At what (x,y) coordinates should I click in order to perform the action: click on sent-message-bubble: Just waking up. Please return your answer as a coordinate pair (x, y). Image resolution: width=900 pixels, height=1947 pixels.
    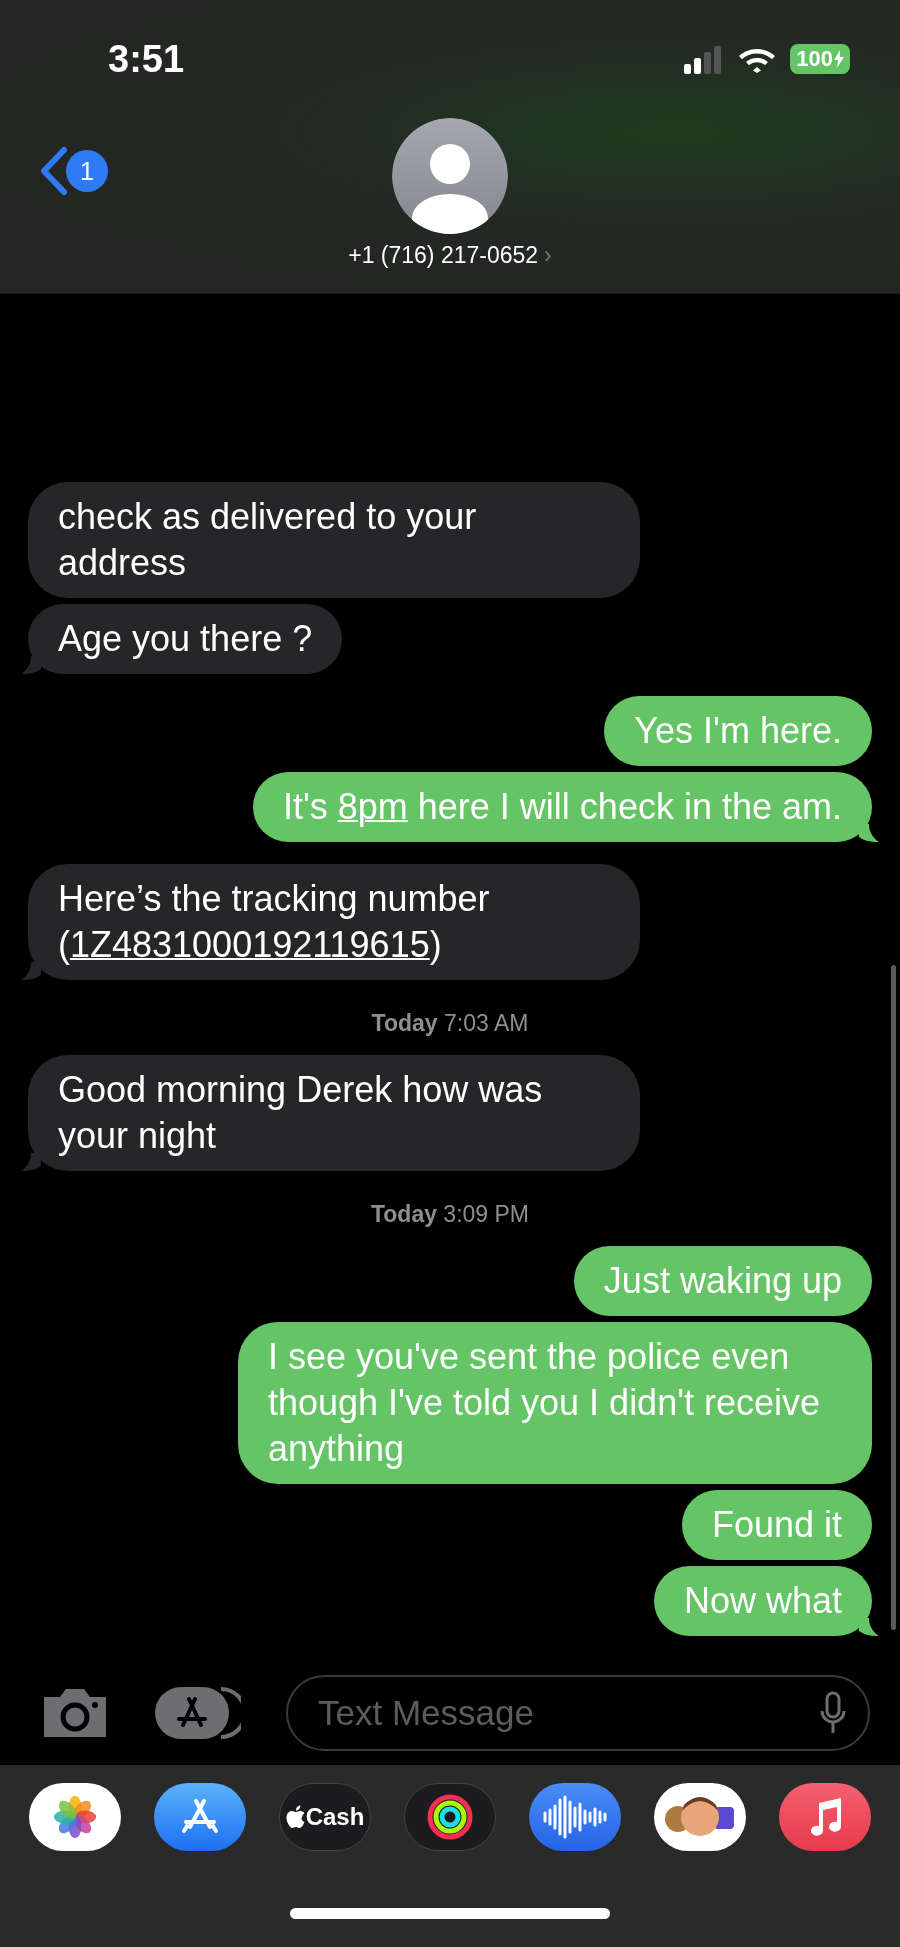
    Looking at the image, I should click on (722, 1281).